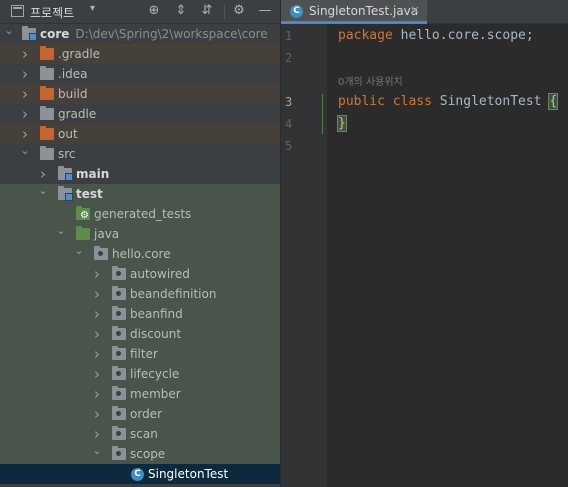  What do you see at coordinates (188, 474) in the screenshot?
I see `tree-node-label: SingletonTest` at bounding box center [188, 474].